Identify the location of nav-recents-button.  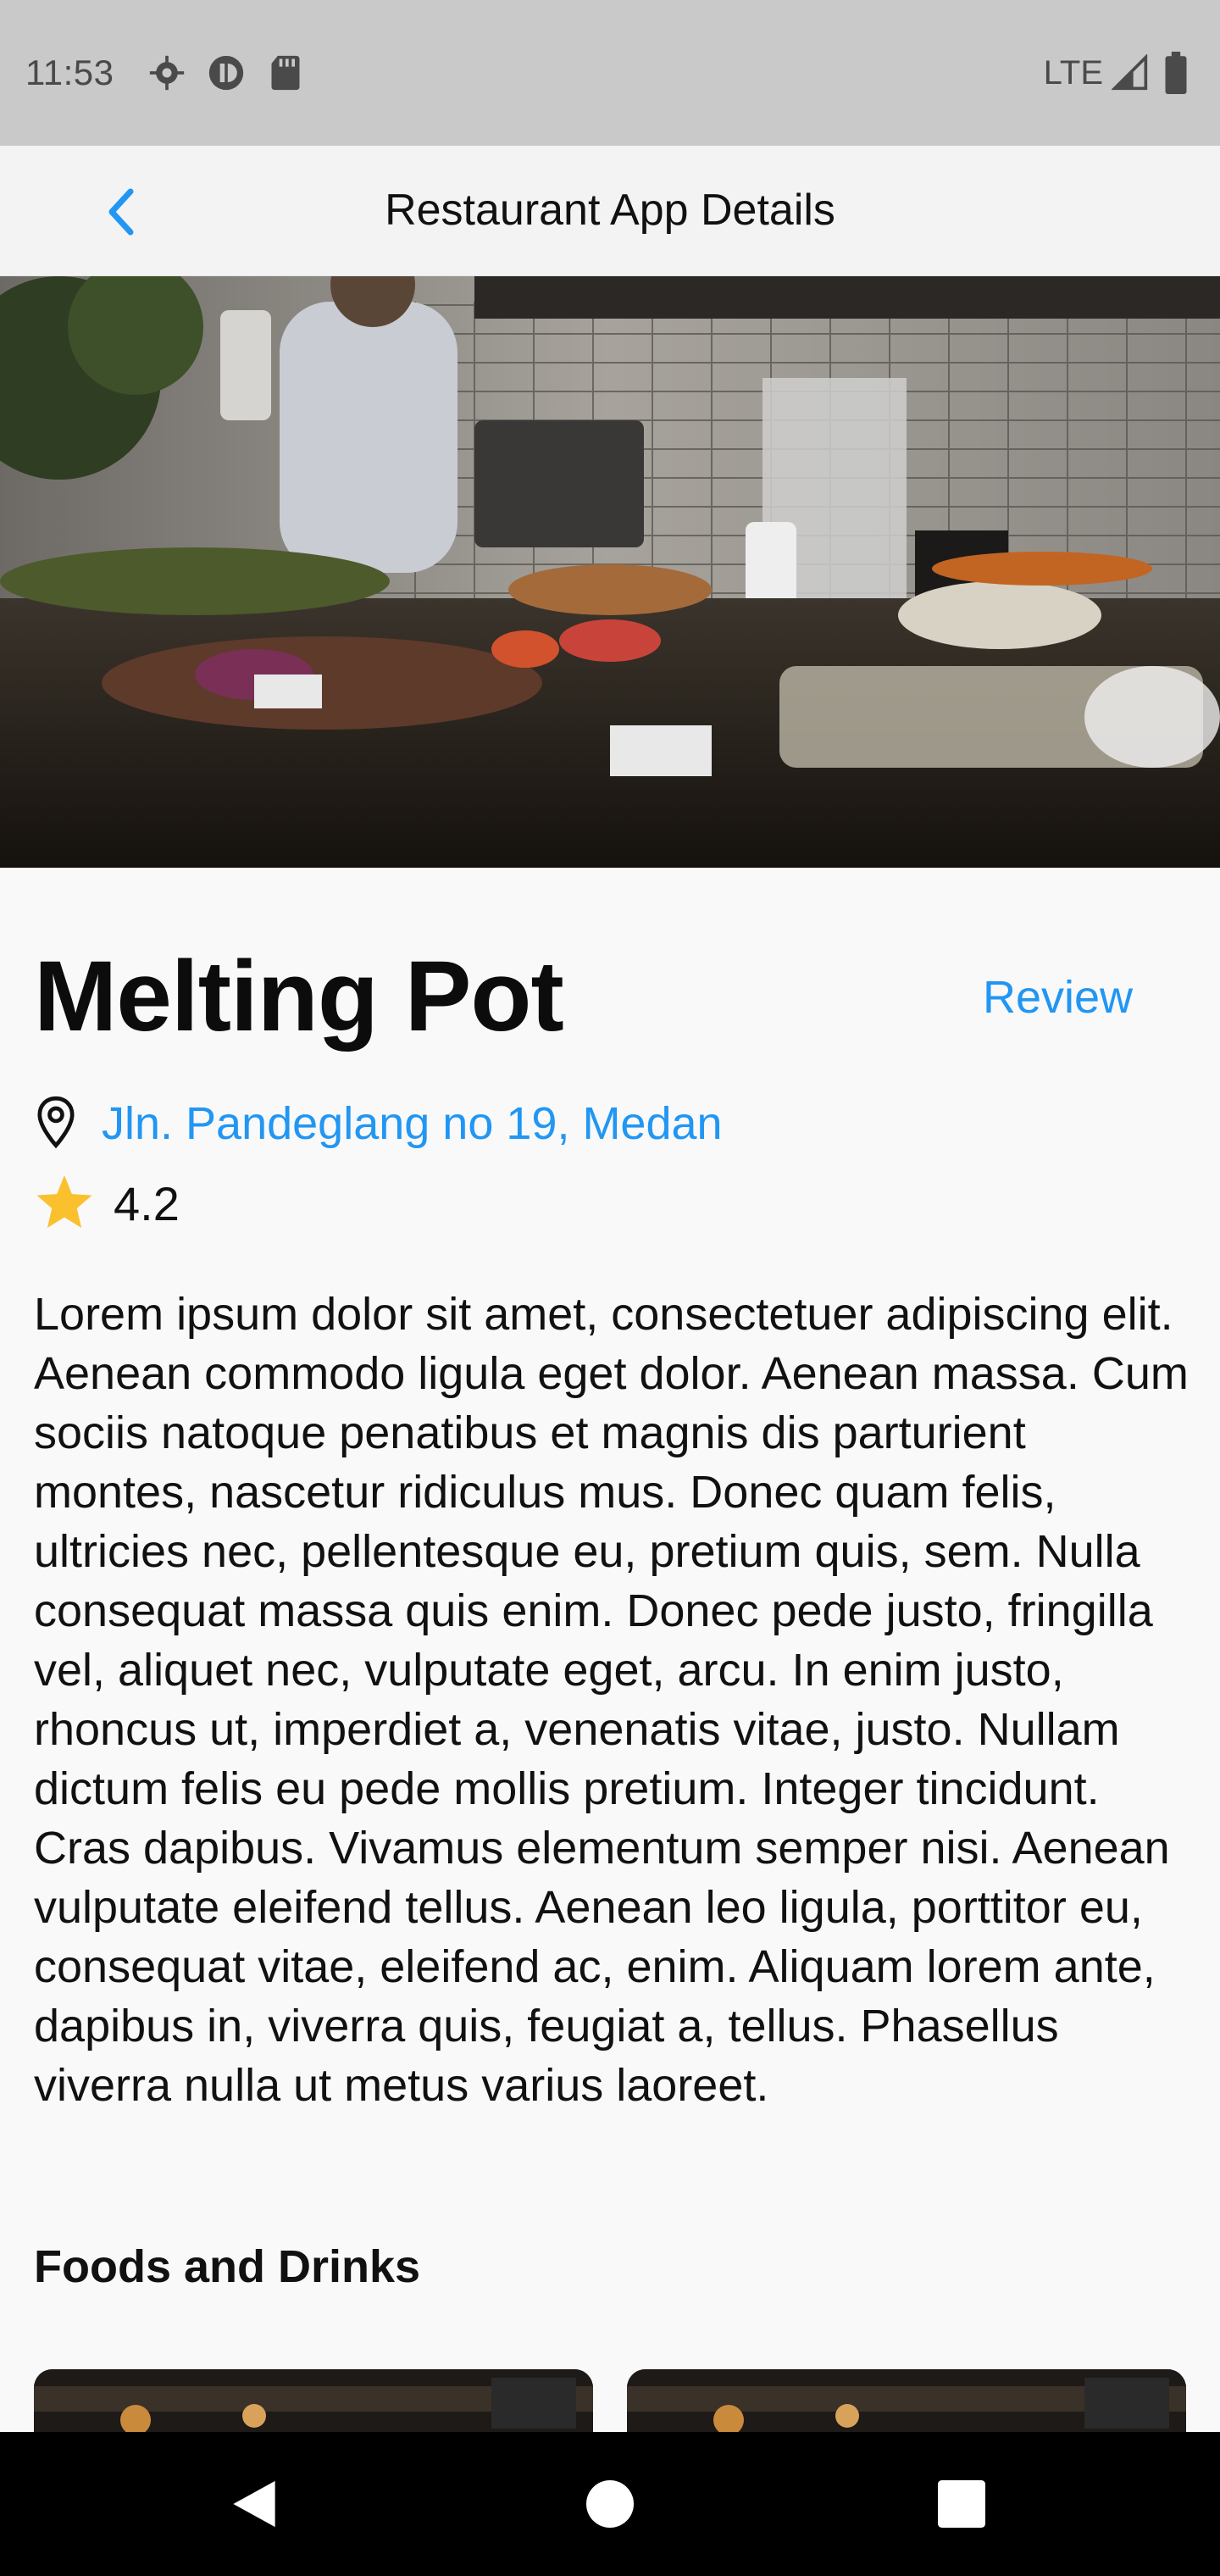
(961, 2504).